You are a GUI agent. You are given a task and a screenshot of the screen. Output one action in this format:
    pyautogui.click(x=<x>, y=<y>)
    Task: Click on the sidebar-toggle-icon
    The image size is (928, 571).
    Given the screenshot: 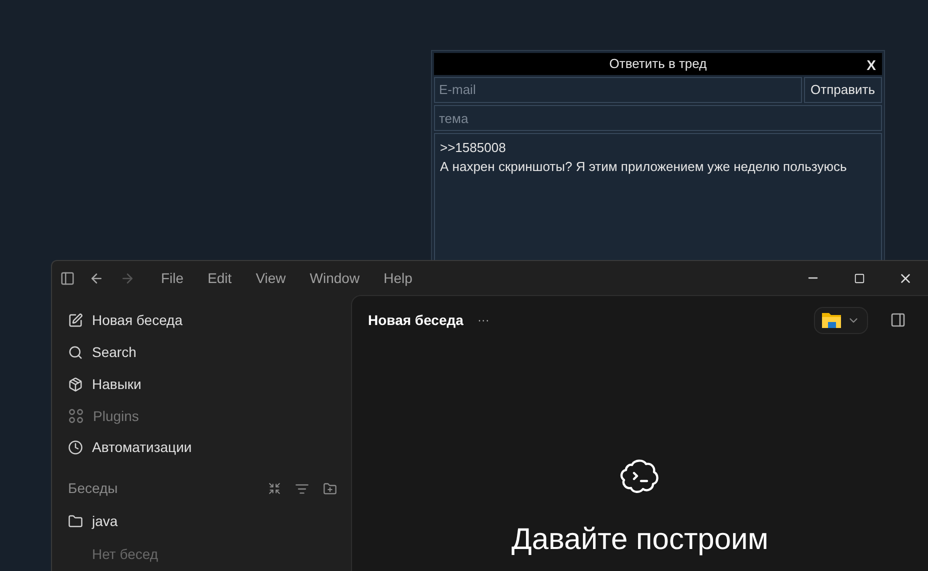 What is the action you would take?
    pyautogui.click(x=67, y=278)
    